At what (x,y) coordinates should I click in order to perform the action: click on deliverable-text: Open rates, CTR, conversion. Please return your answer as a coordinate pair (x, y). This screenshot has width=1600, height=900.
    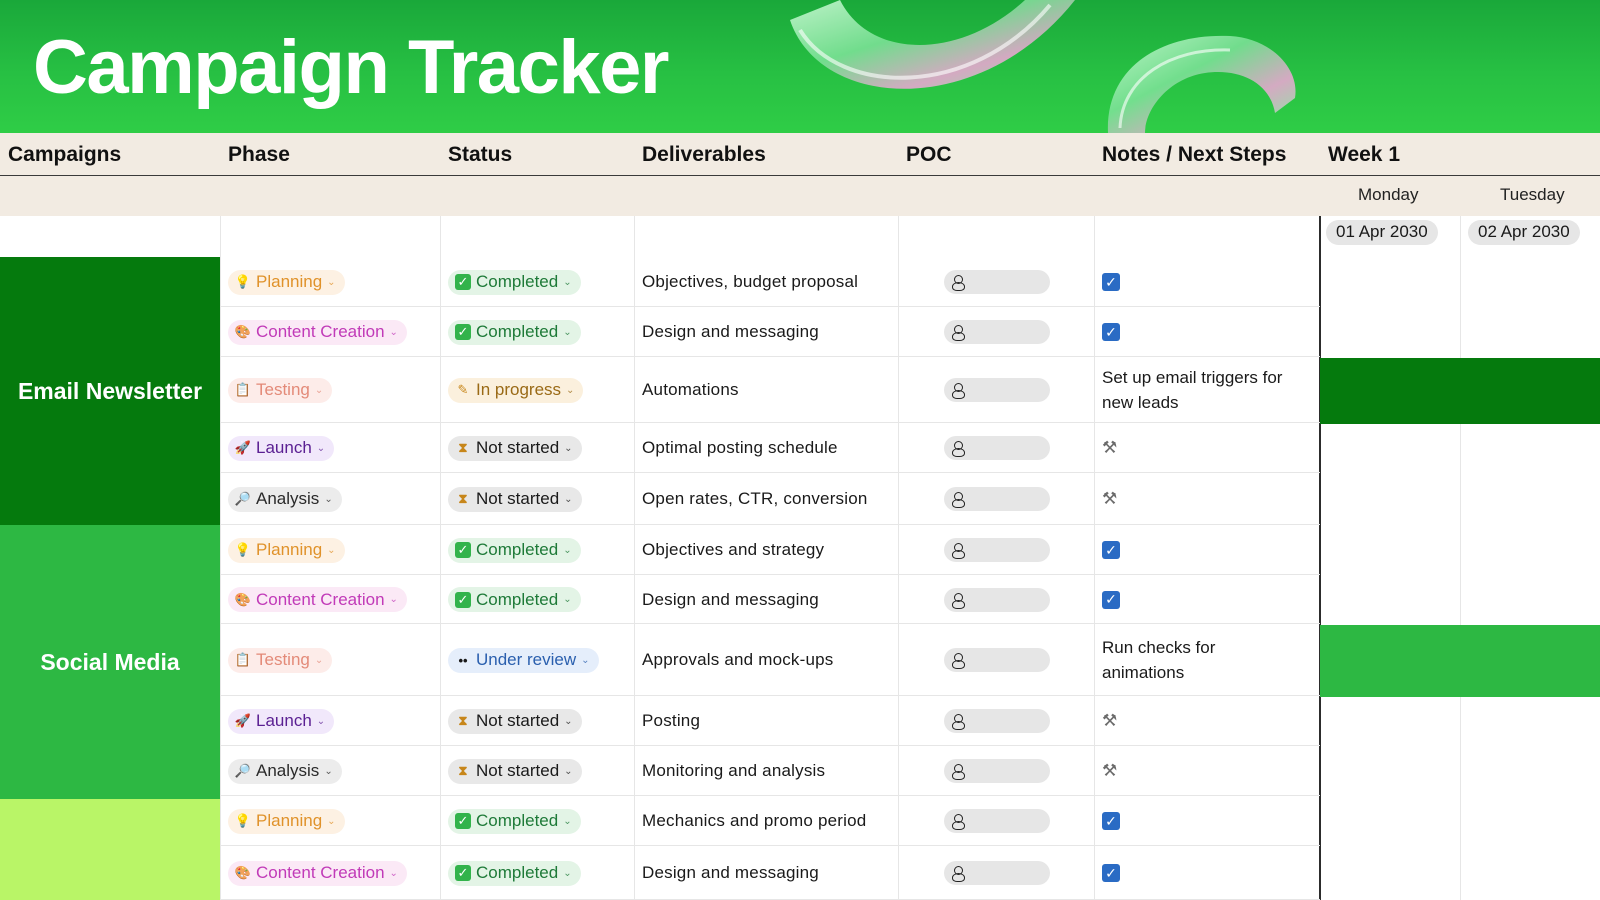
    Looking at the image, I should click on (755, 498).